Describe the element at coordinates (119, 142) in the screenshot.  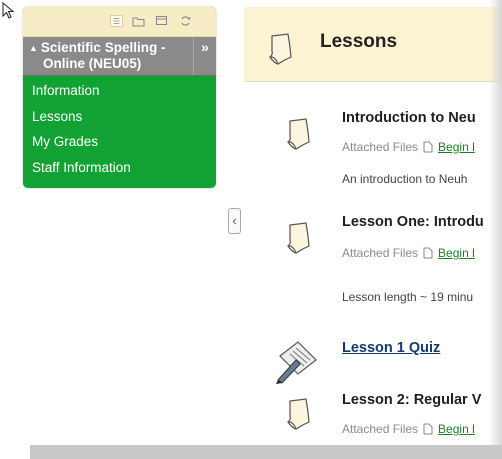
I see `menu-link-my-grades: My Grades` at that location.